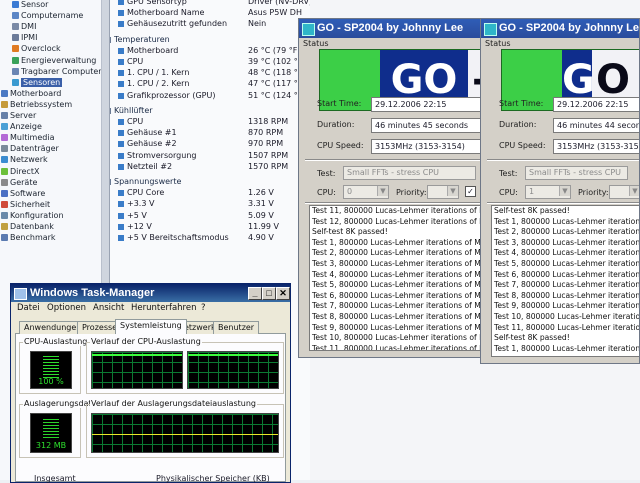  Describe the element at coordinates (210, 238) in the screenshot. I see `sensor-row: +5 V Bereitschaftsmodus 4.90 V` at that location.